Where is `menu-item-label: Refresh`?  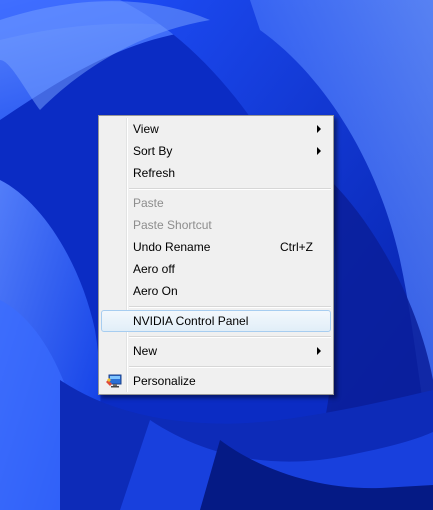
menu-item-label: Refresh is located at coordinates (154, 173).